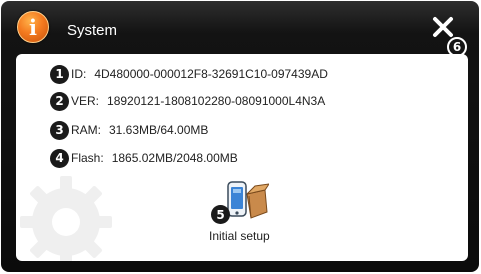  Describe the element at coordinates (239, 236) in the screenshot. I see `initial-setup-label: Initial setup` at that location.